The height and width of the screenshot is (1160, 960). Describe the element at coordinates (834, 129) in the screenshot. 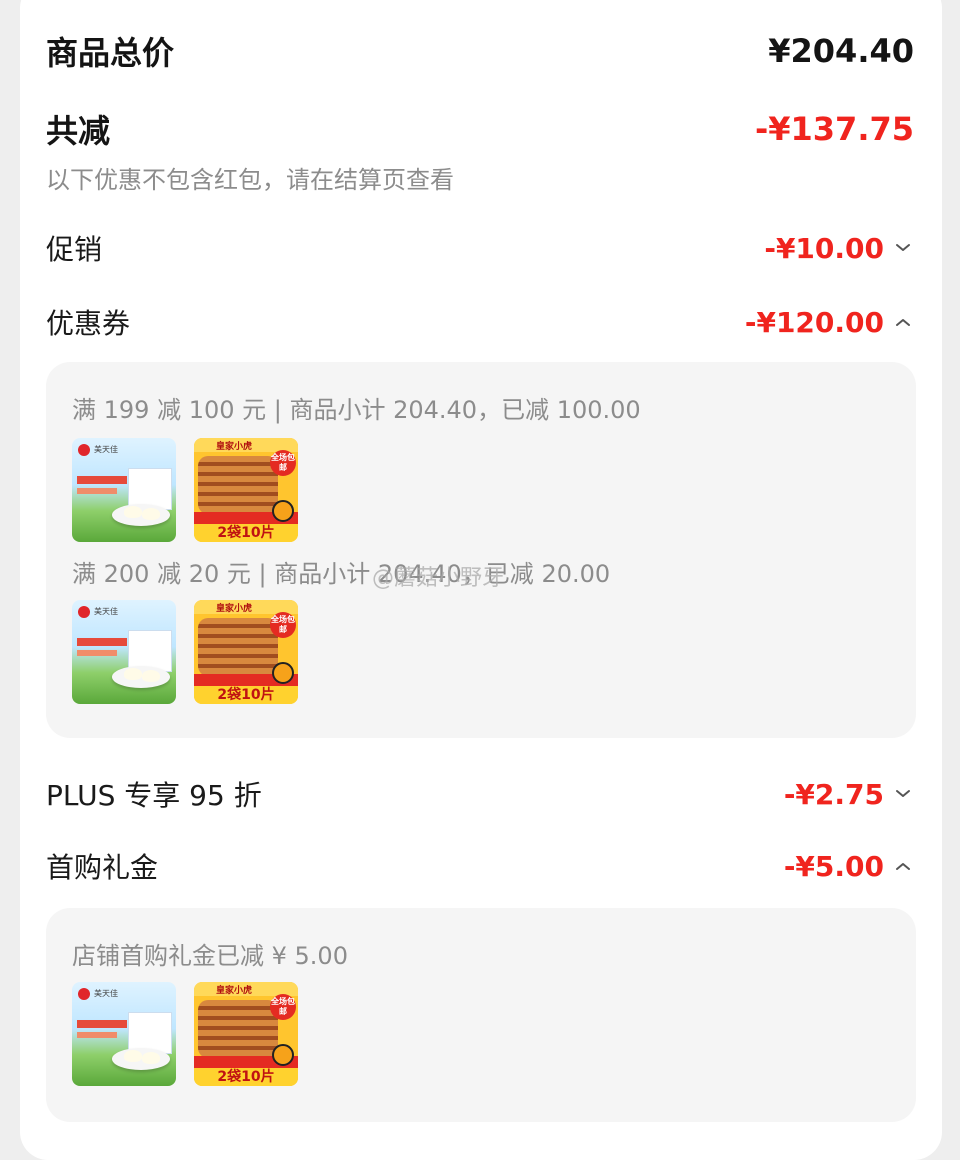

I see `total-discount-value: -¥137.75` at that location.